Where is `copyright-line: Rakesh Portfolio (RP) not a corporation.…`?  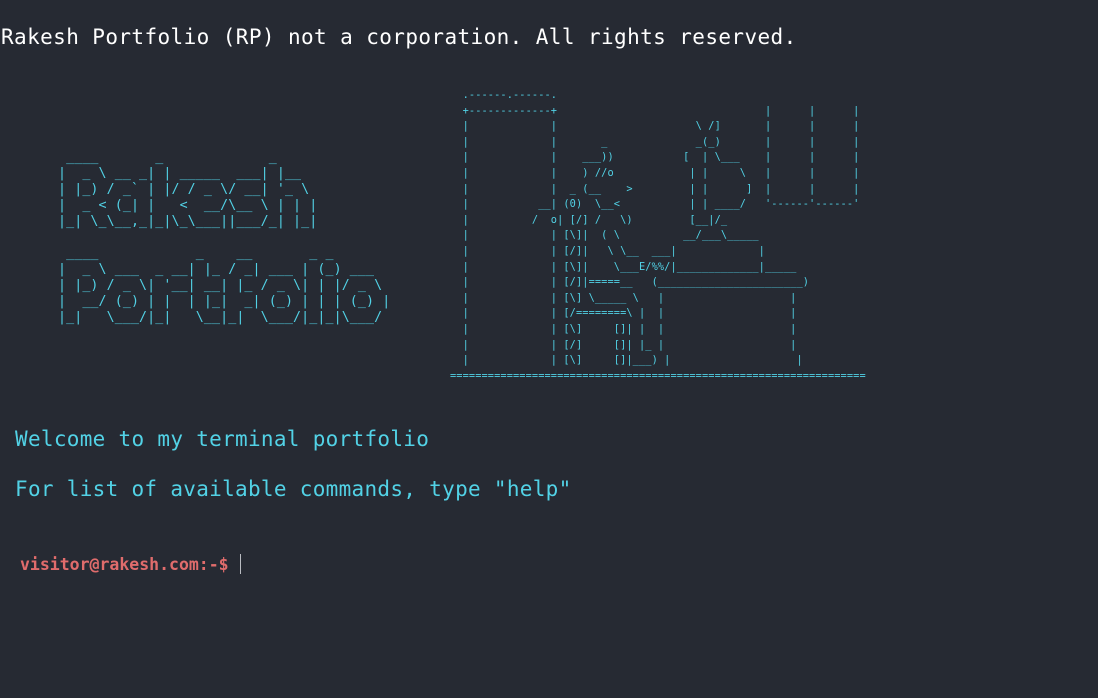 copyright-line: Rakesh Portfolio (RP) not a corporation.… is located at coordinates (399, 37).